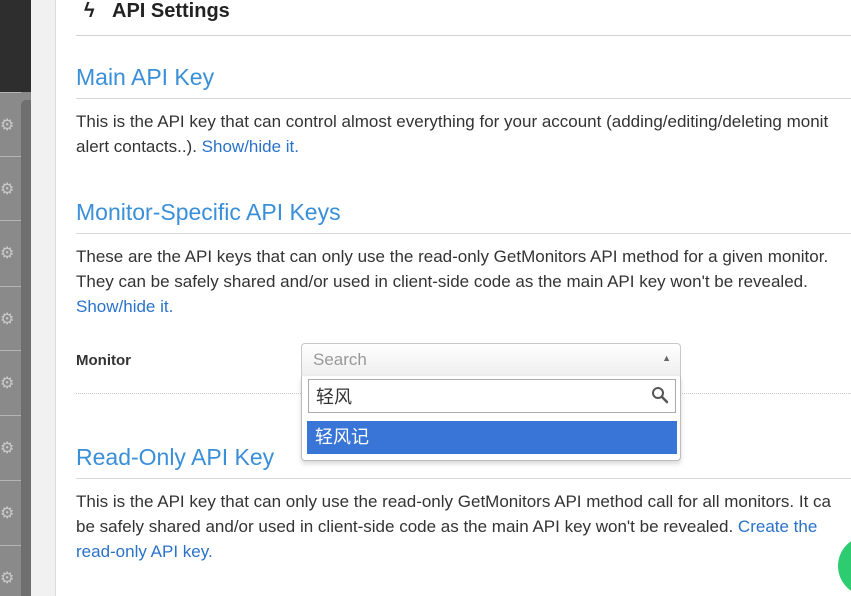 The image size is (851, 596). Describe the element at coordinates (250, 146) in the screenshot. I see `main-api-key-show-hide-link: Show/hide it.` at that location.